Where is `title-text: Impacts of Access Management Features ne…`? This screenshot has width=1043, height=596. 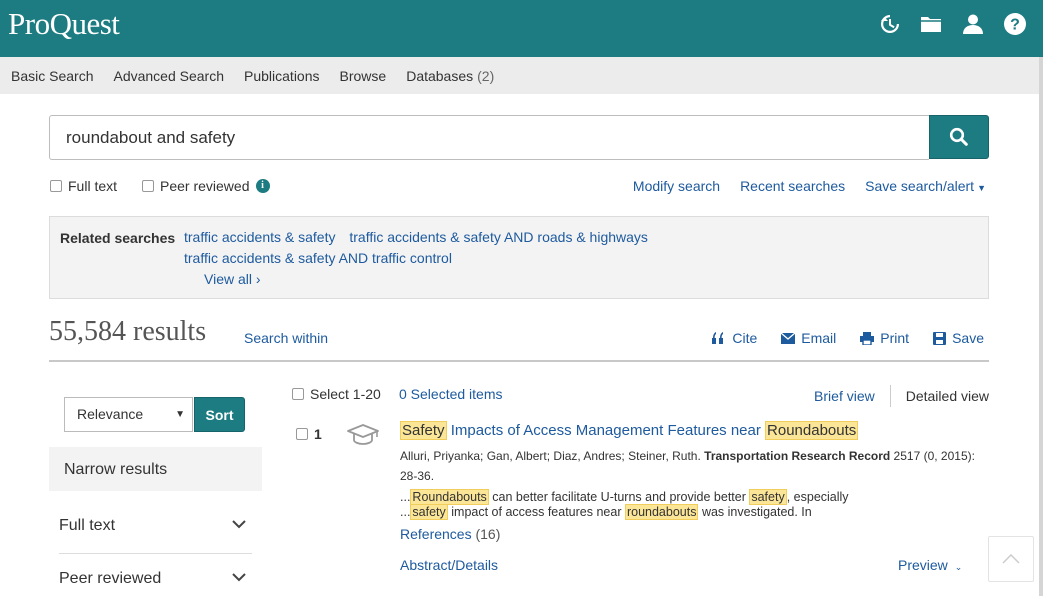 title-text: Impacts of Access Management Features ne… is located at coordinates (606, 430).